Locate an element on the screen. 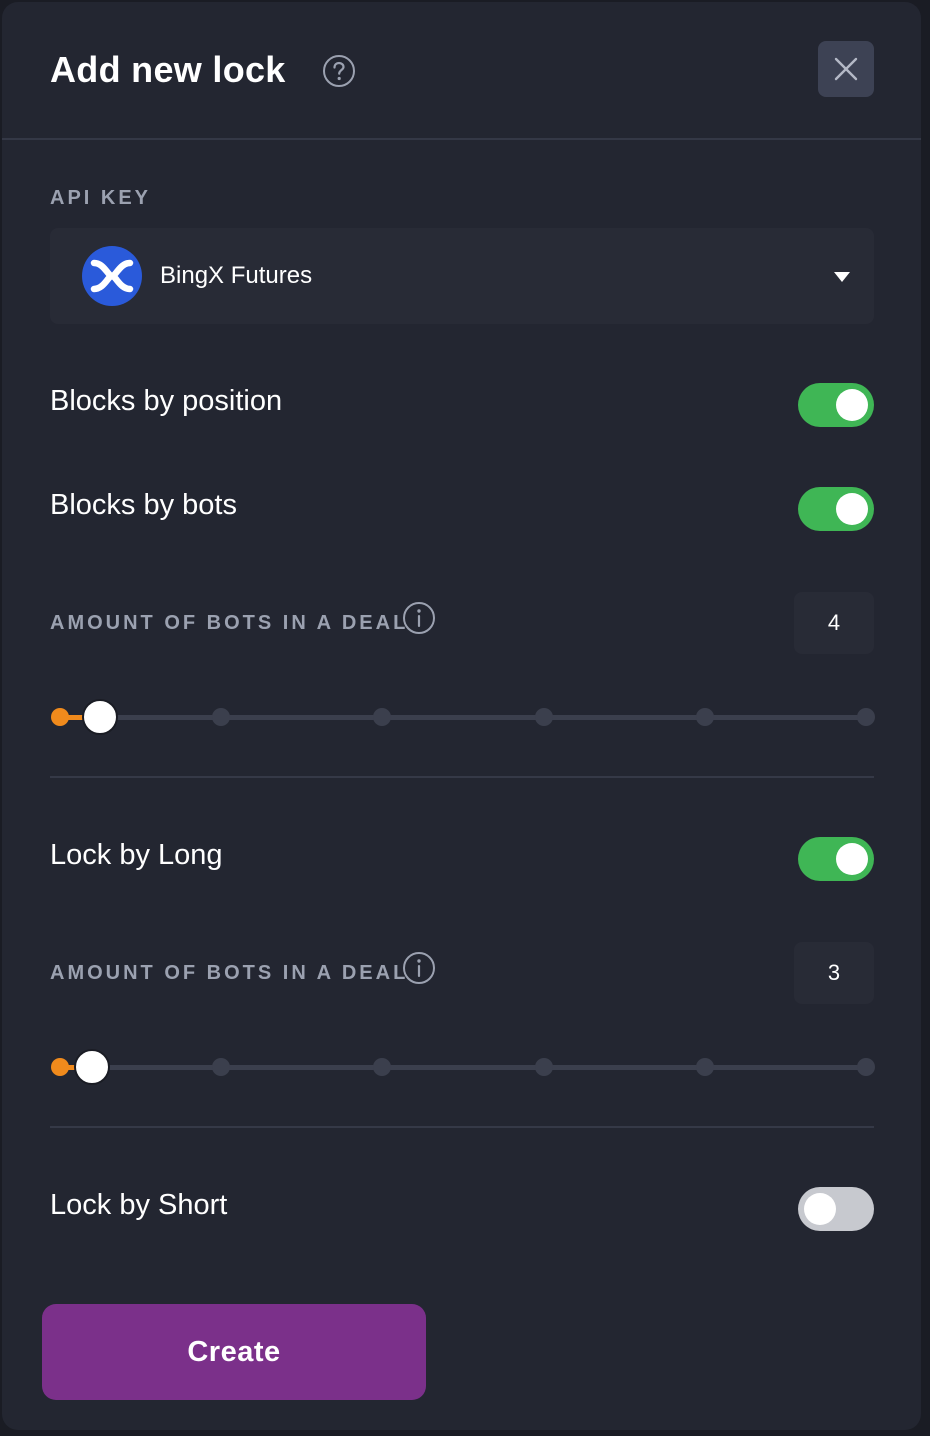 This screenshot has width=930, height=1436. bots-amount-input: 4 is located at coordinates (834, 623).